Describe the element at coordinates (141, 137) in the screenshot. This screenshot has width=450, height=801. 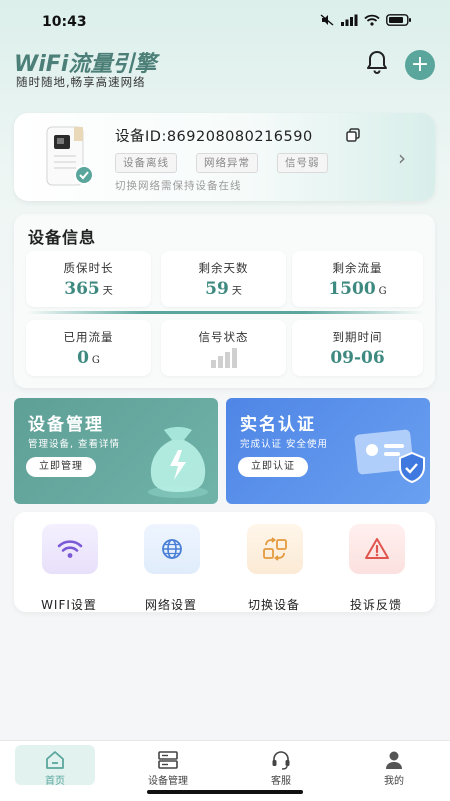
I see `device-id-label: 设备ID:` at that location.